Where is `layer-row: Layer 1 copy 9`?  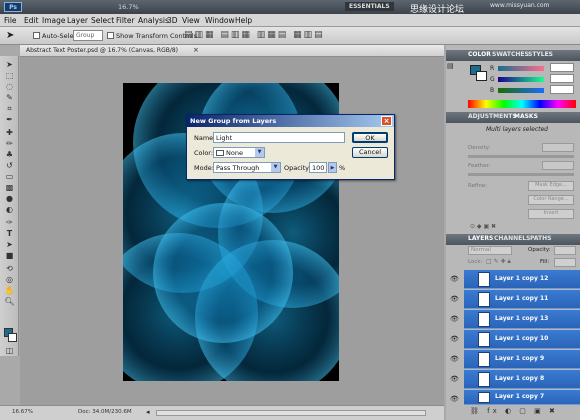
layer-row: Layer 1 copy 9 is located at coordinates (522, 359).